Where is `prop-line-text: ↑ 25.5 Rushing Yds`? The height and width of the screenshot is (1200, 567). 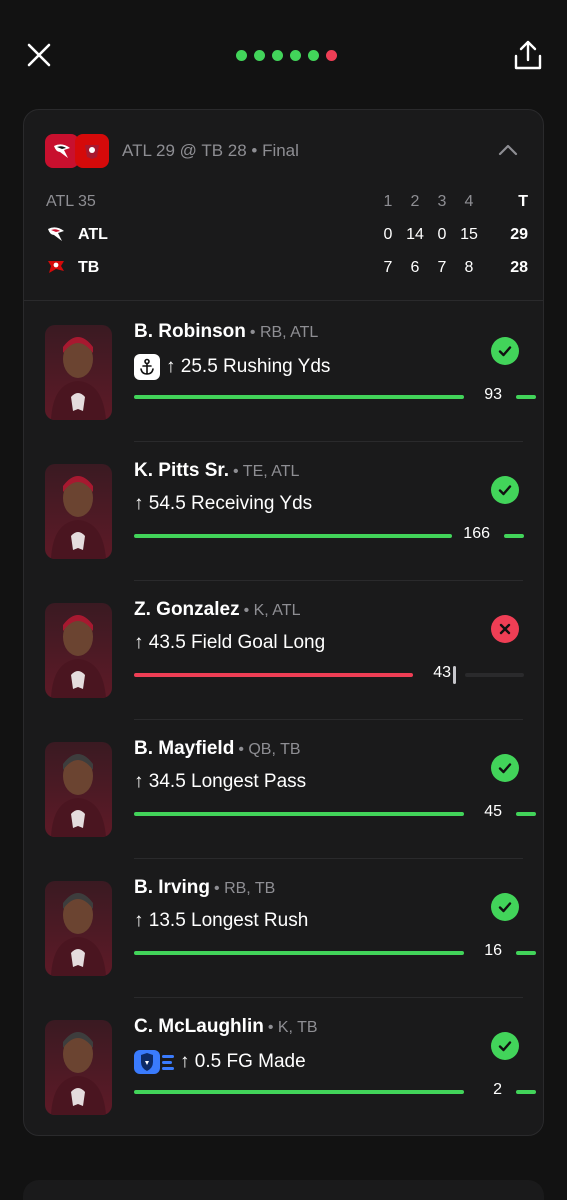 prop-line-text: ↑ 25.5 Rushing Yds is located at coordinates (248, 366).